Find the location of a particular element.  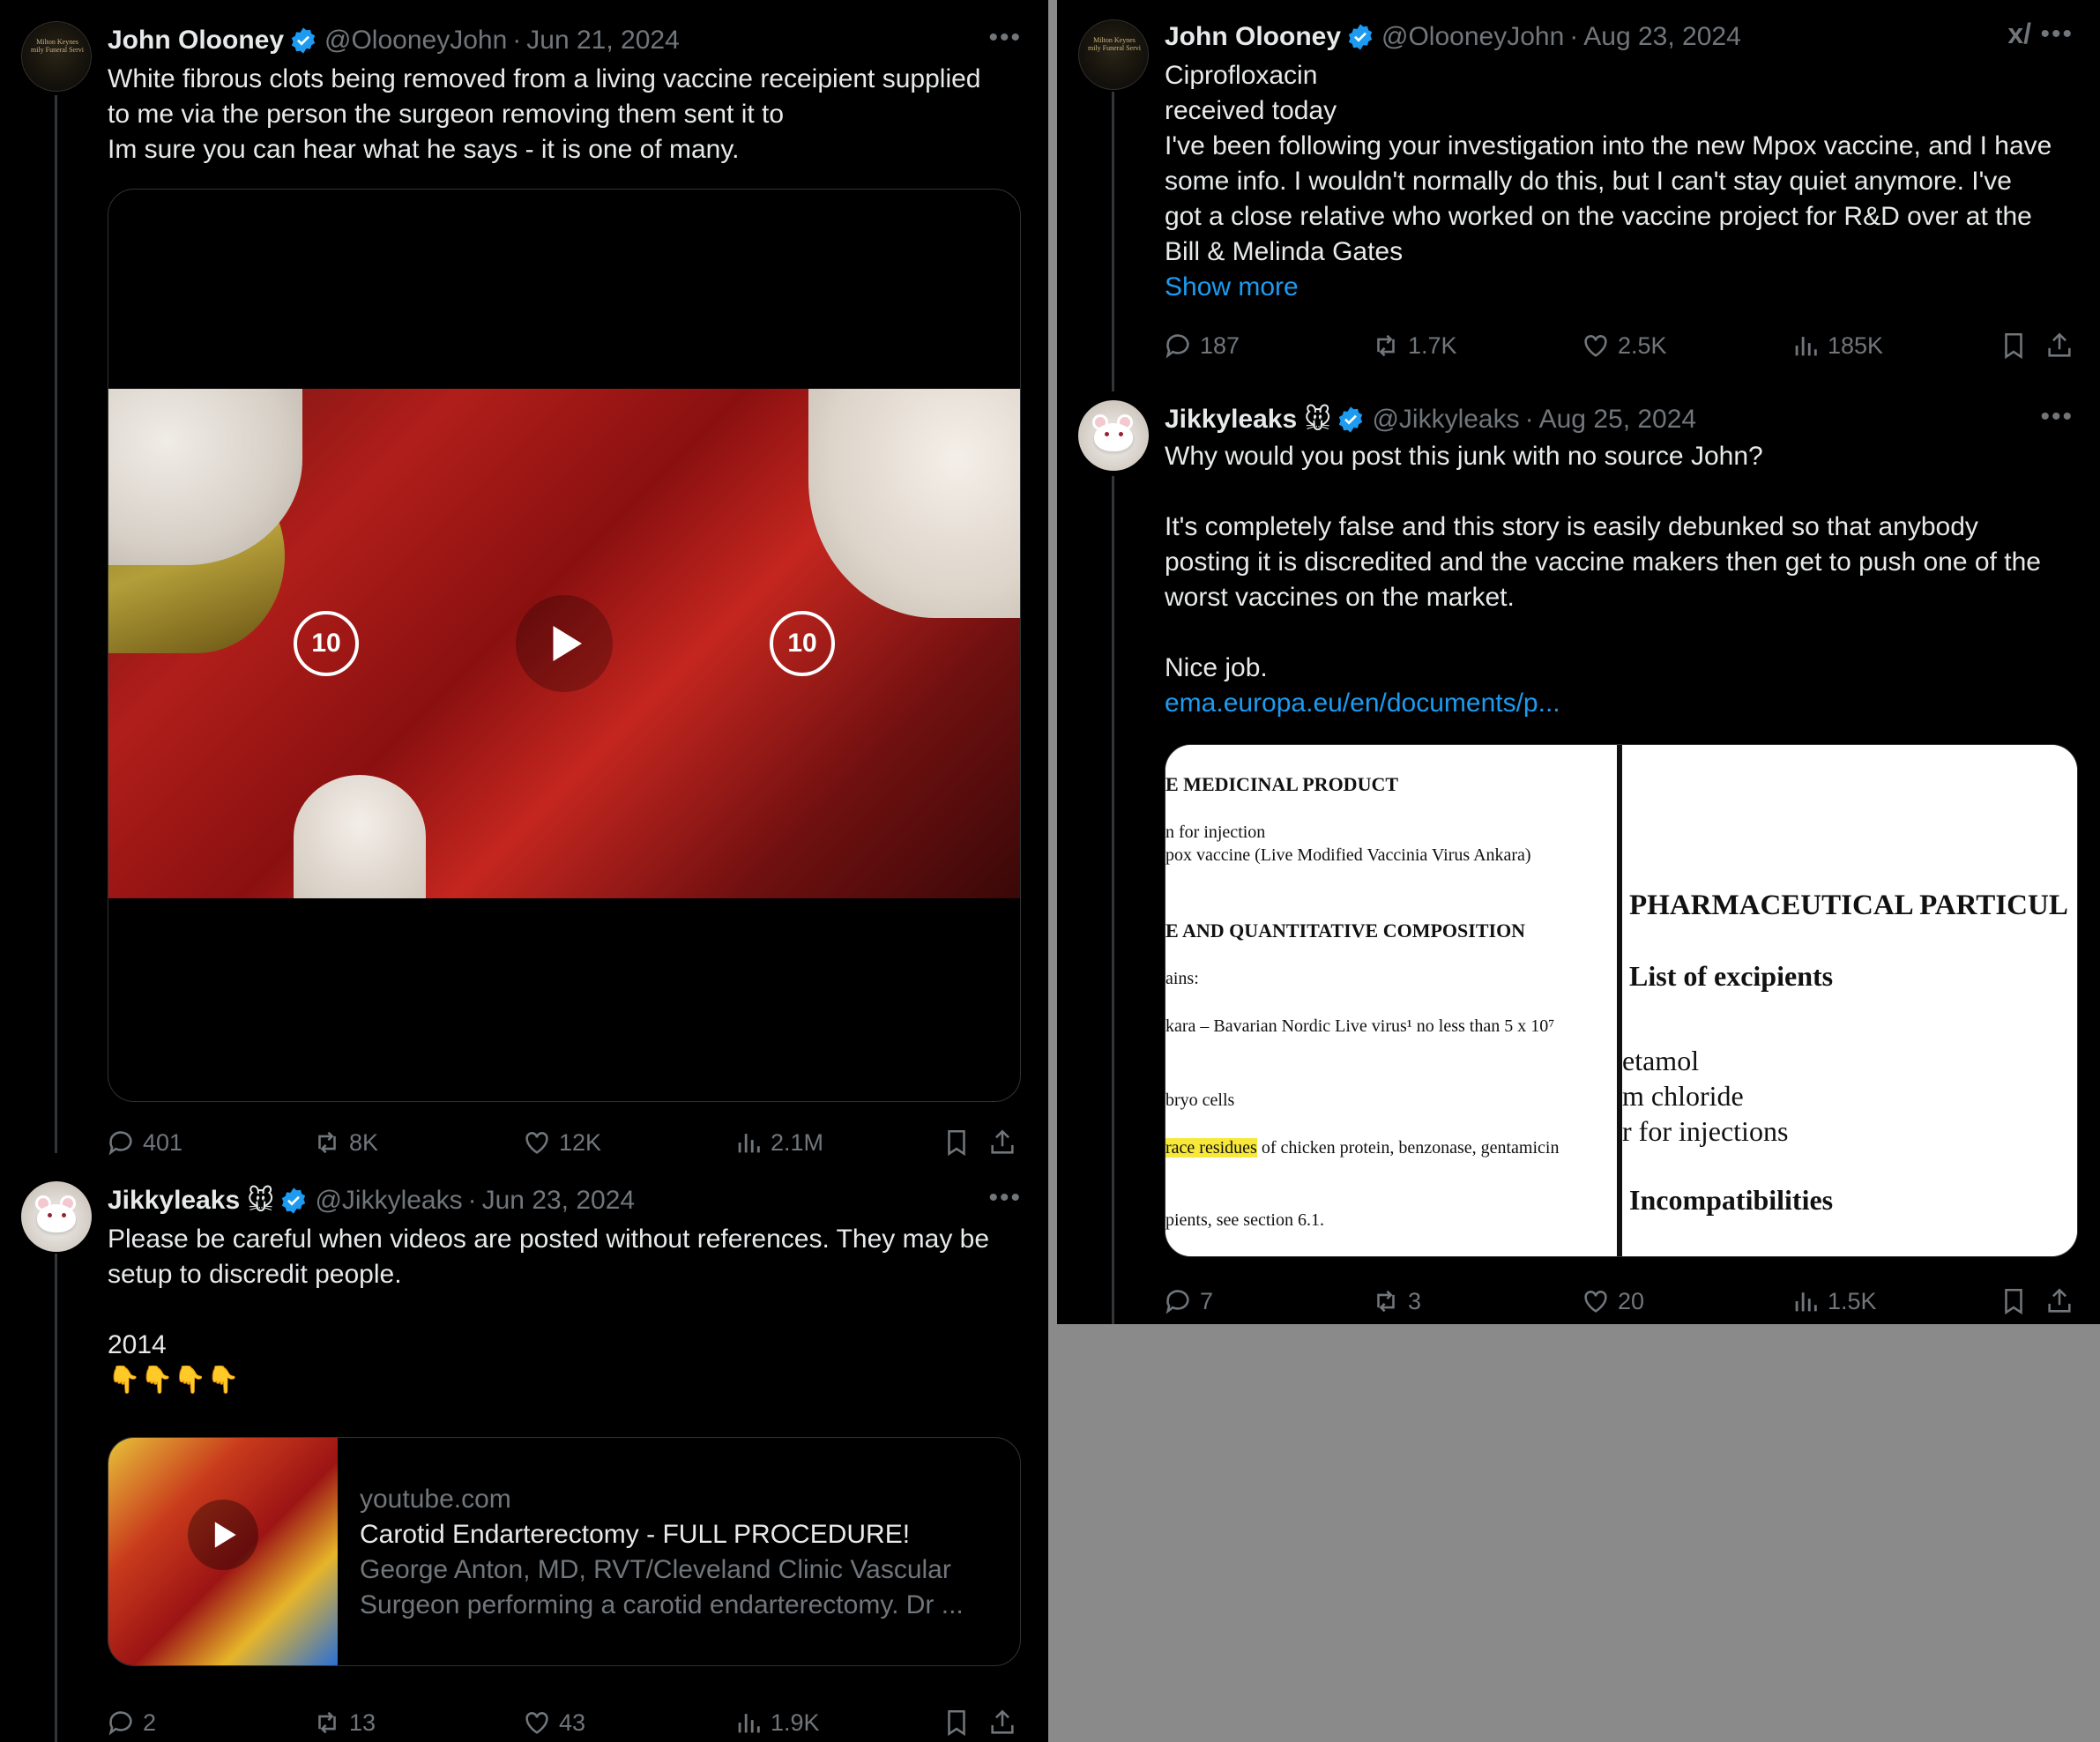

video-scene-glove is located at coordinates (914, 503).